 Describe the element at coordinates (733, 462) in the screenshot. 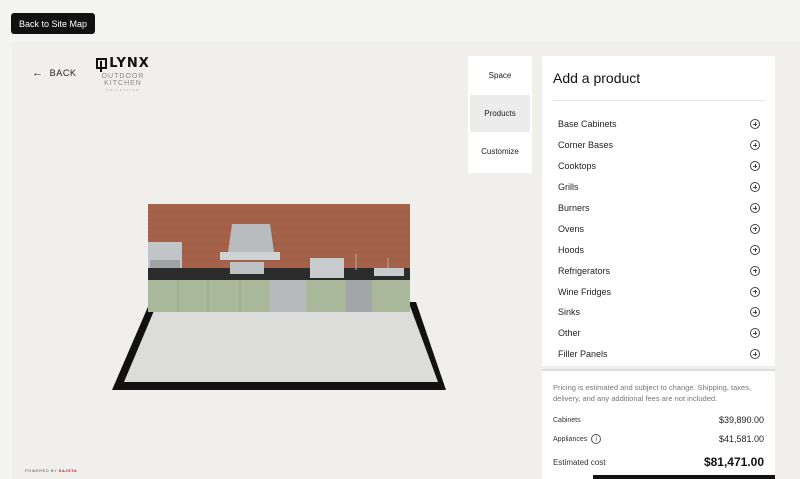

I see `estimated-cost-value: $81,471.00` at that location.